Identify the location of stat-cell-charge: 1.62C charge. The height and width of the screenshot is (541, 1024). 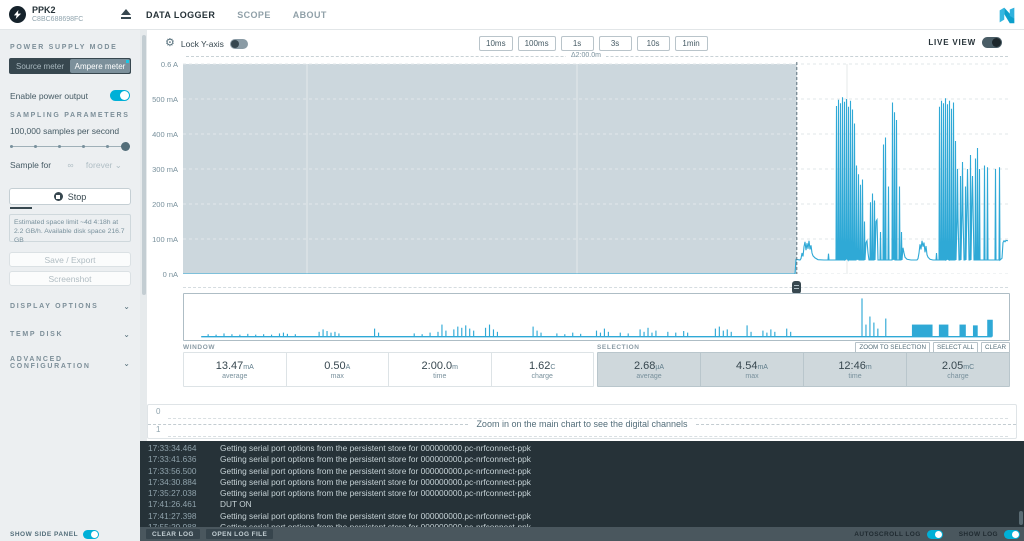
(542, 369).